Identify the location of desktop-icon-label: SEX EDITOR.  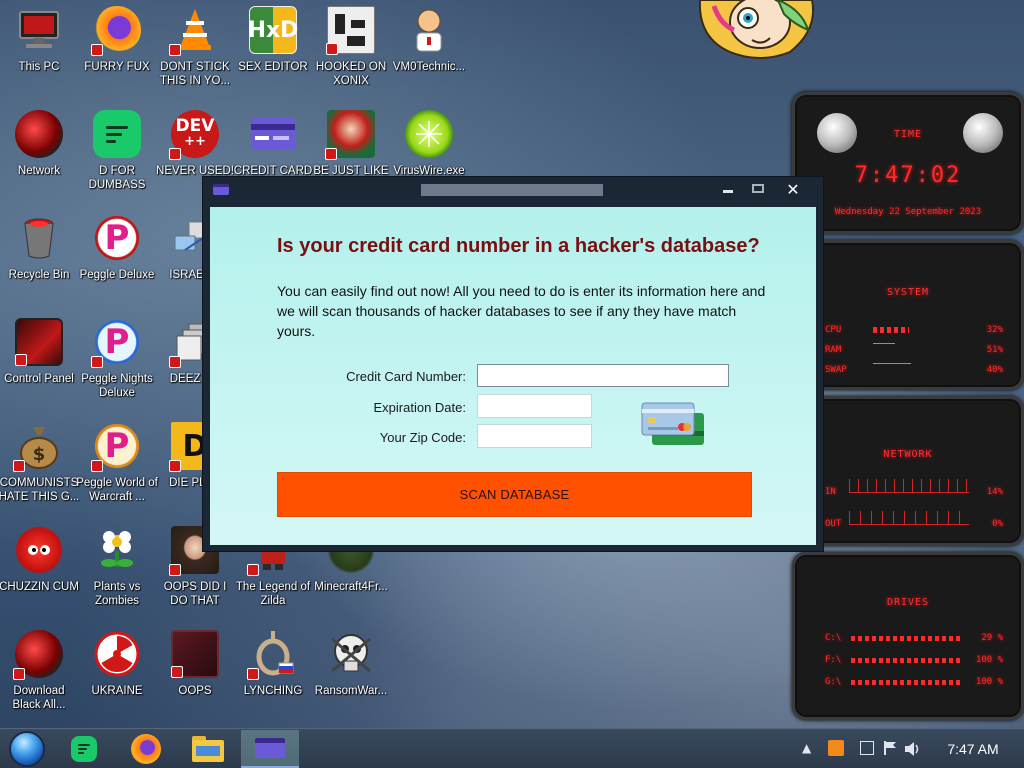
(273, 67).